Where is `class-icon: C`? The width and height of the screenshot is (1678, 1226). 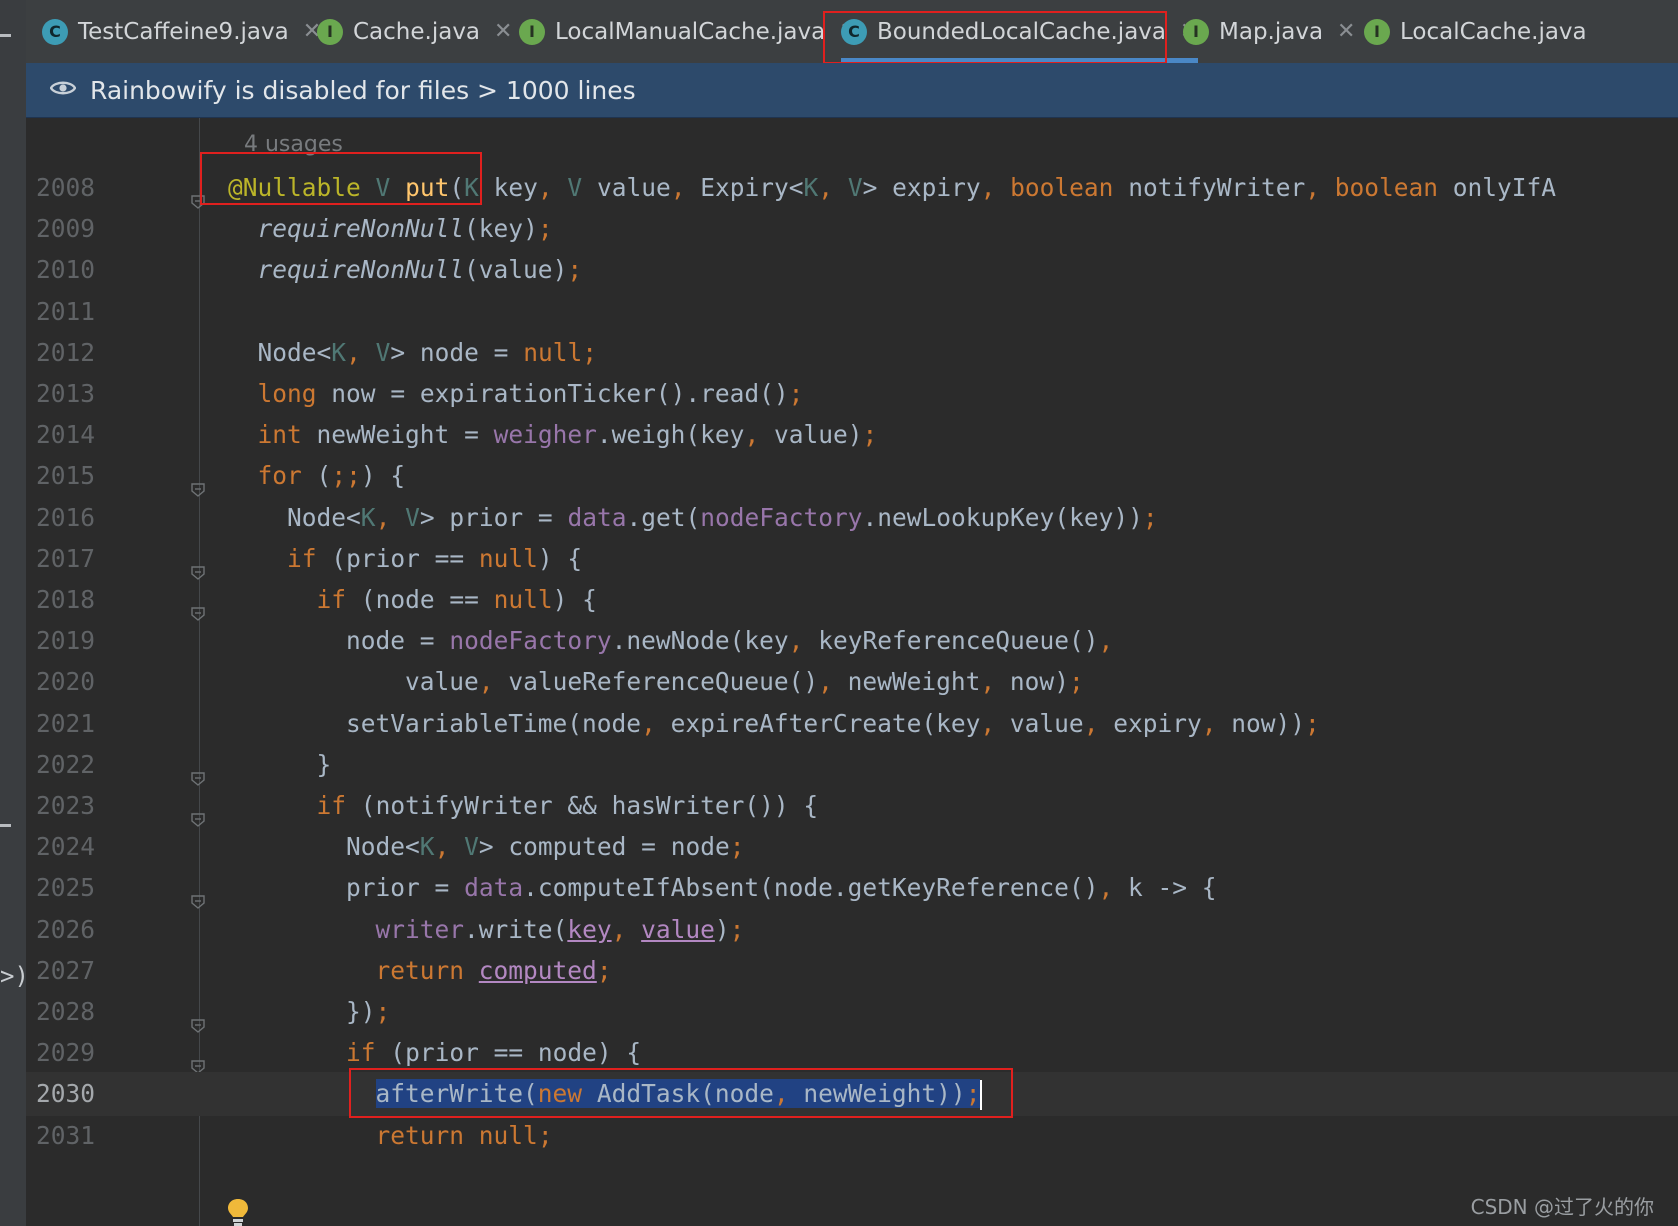 class-icon: C is located at coordinates (854, 31).